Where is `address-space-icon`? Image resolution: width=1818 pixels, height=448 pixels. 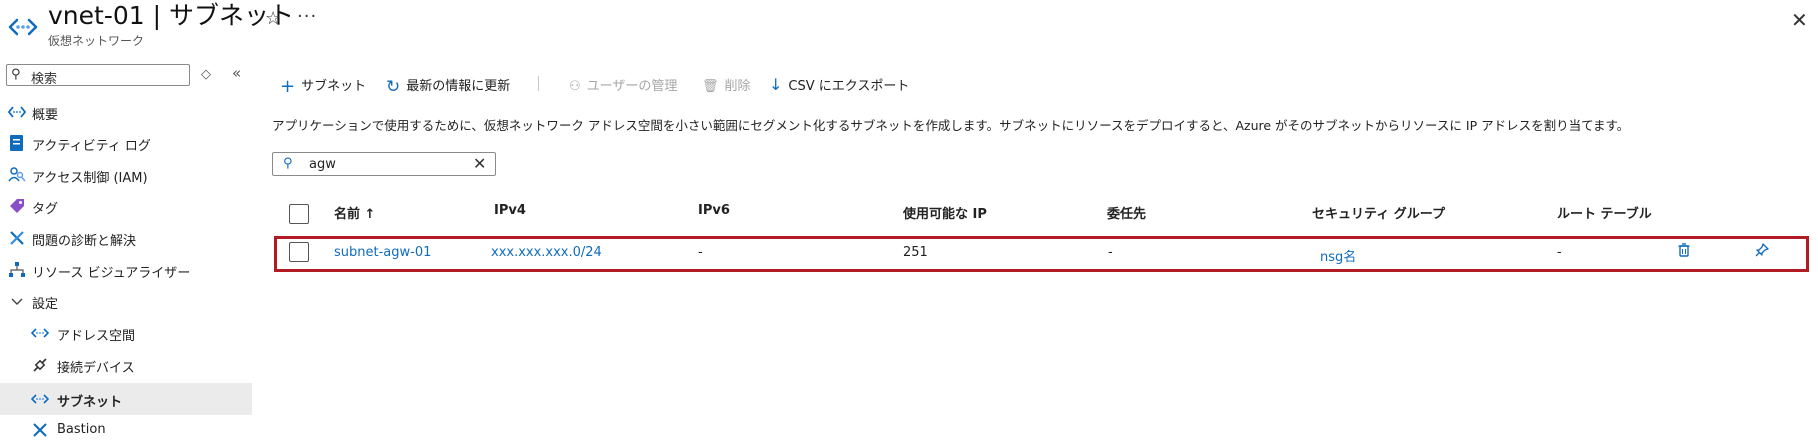 address-space-icon is located at coordinates (40, 333).